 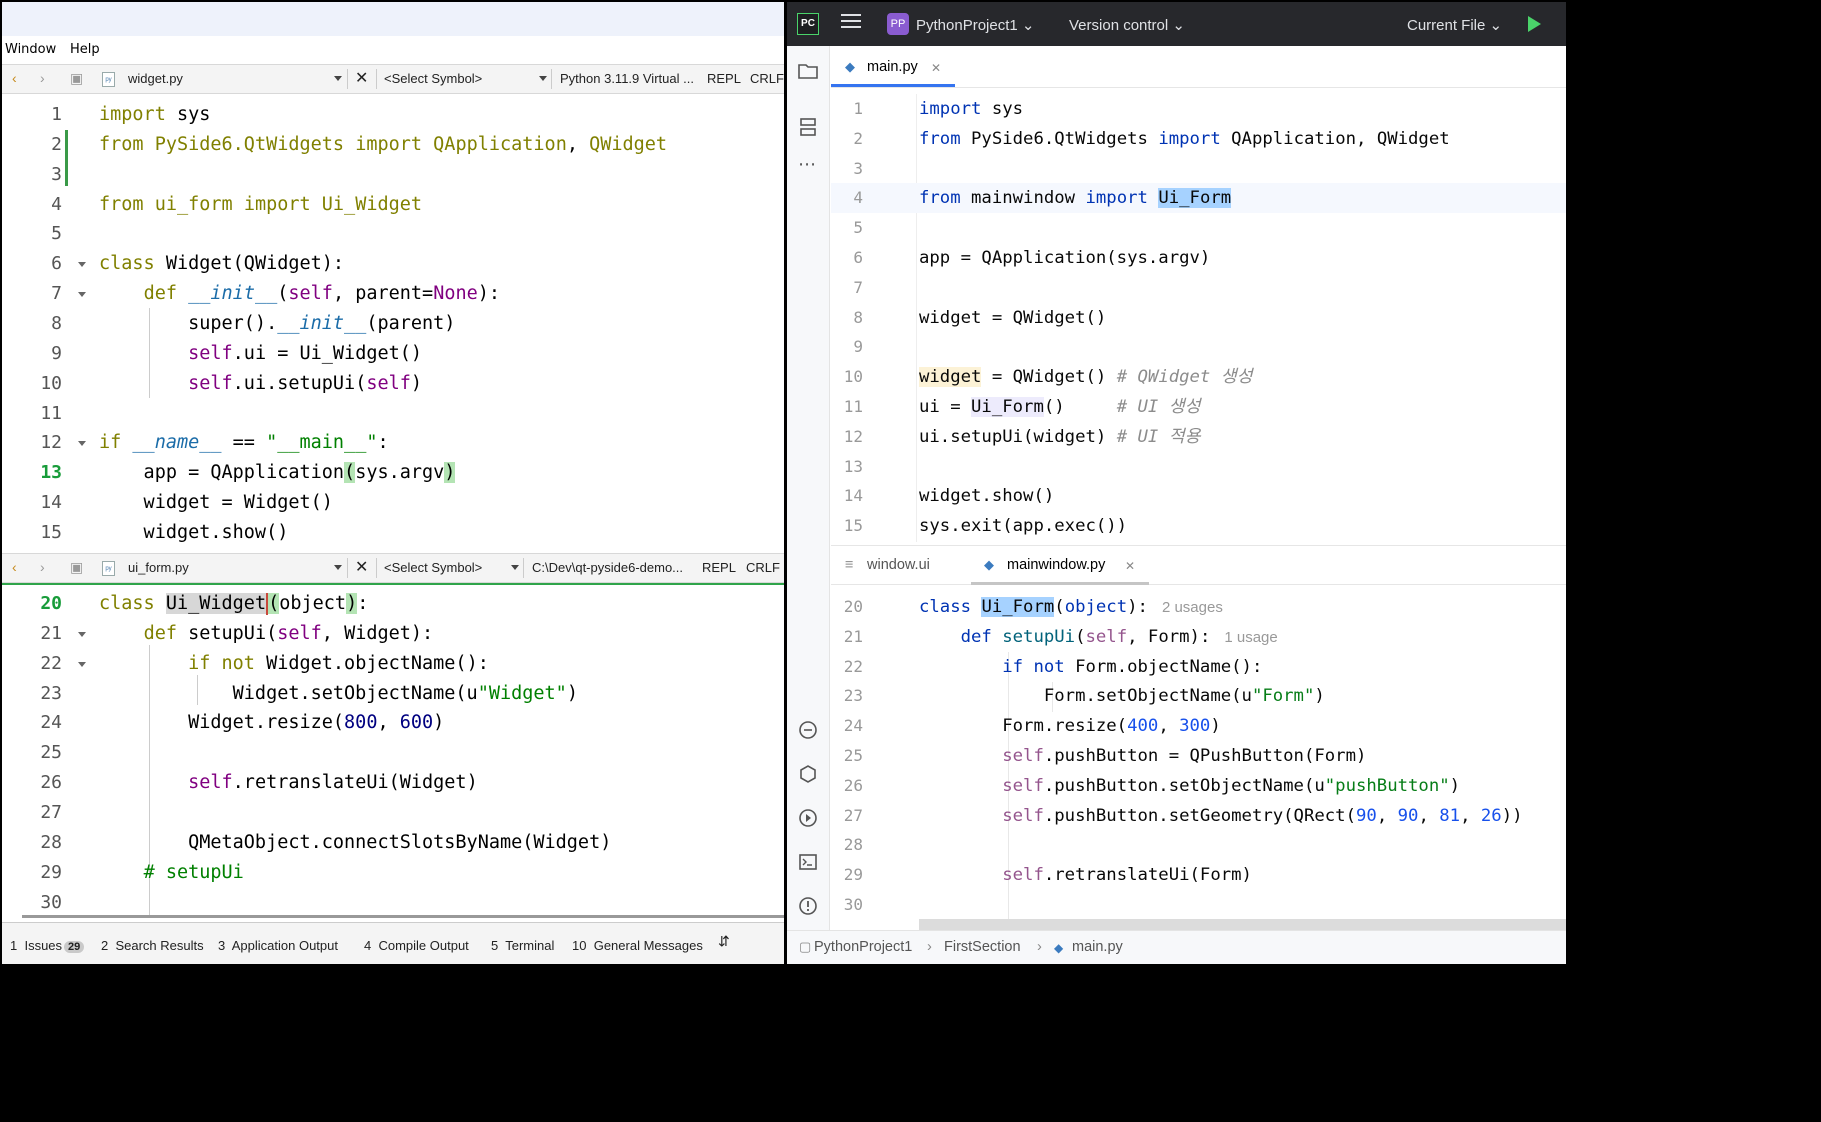 I want to click on code-line: 11 ui = Ui_Form() # UI 생성, so click(x=1198, y=407).